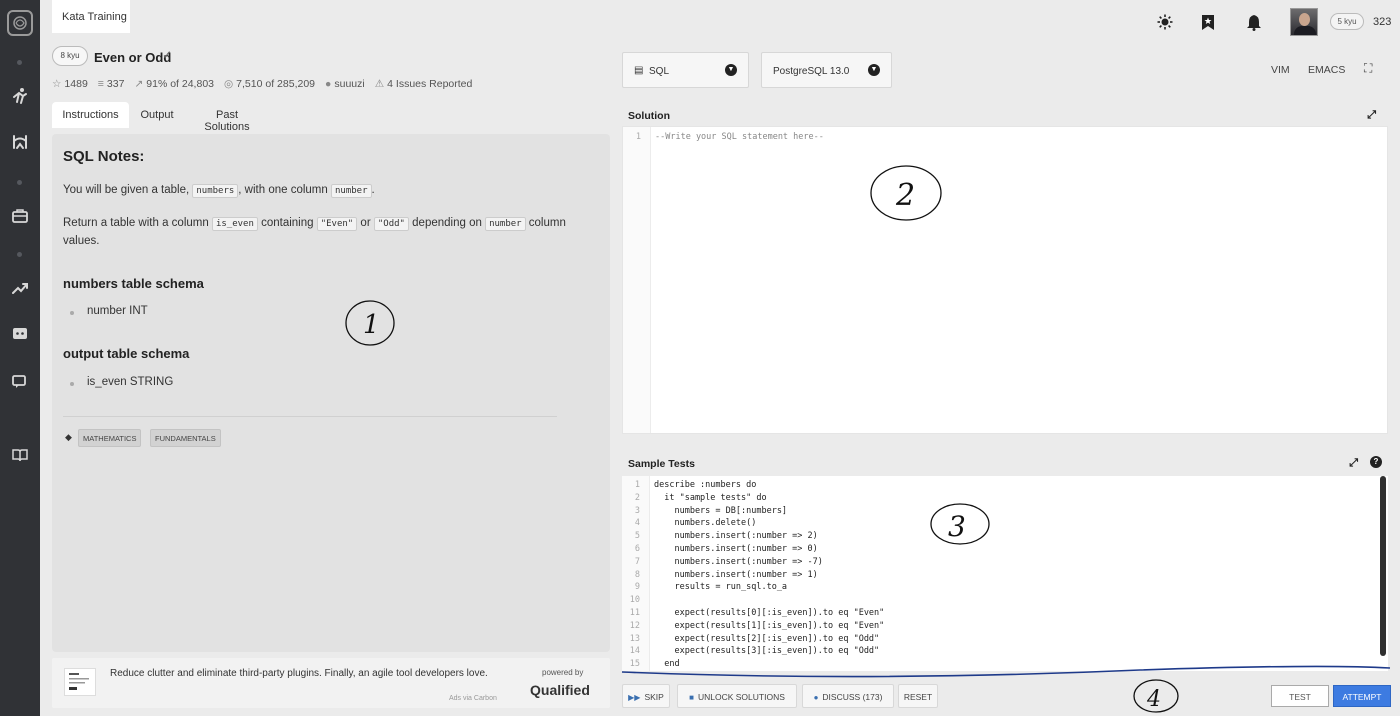  I want to click on tag-mathematics: MATHEMATICS, so click(110, 438).